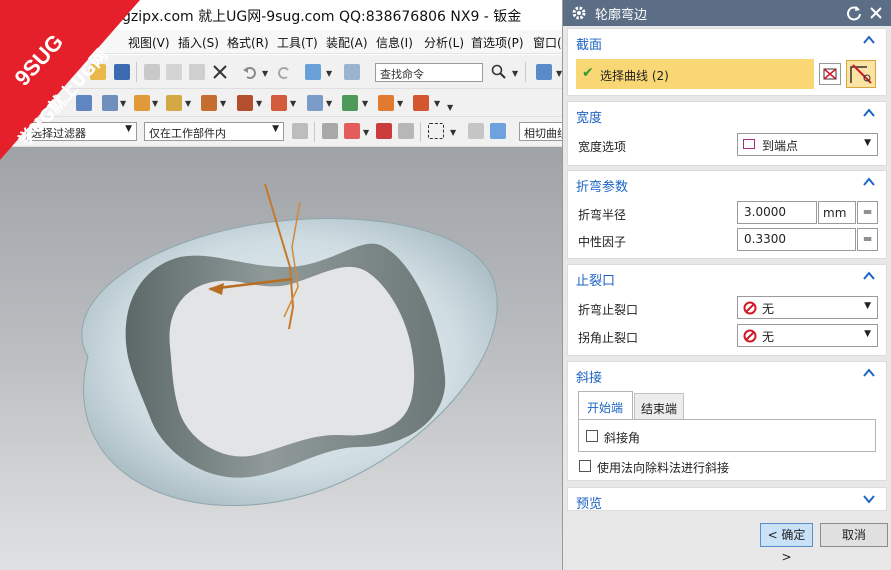 The height and width of the screenshot is (570, 891). What do you see at coordinates (352, 72) in the screenshot?
I see `selection-icon` at bounding box center [352, 72].